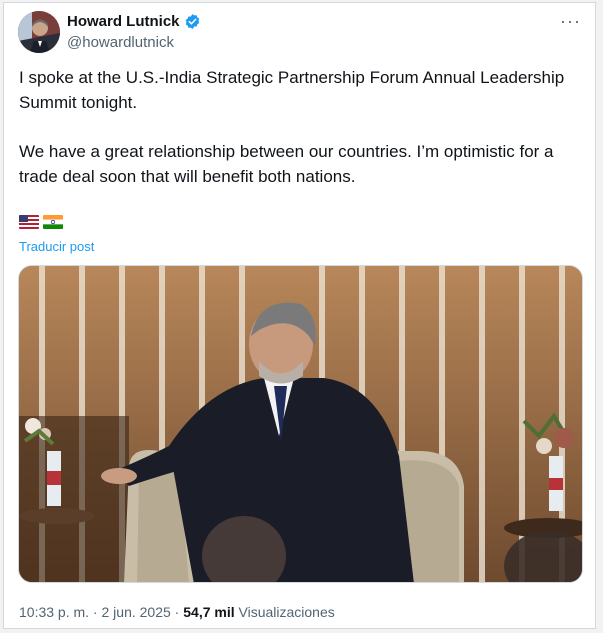 This screenshot has height=633, width=603. I want to click on us-flag-icon, so click(29, 222).